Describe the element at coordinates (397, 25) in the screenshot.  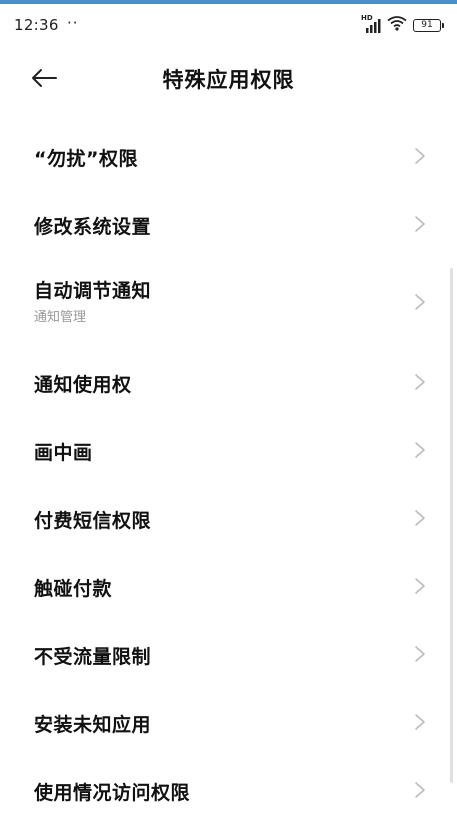
I see `wifi-icon` at that location.